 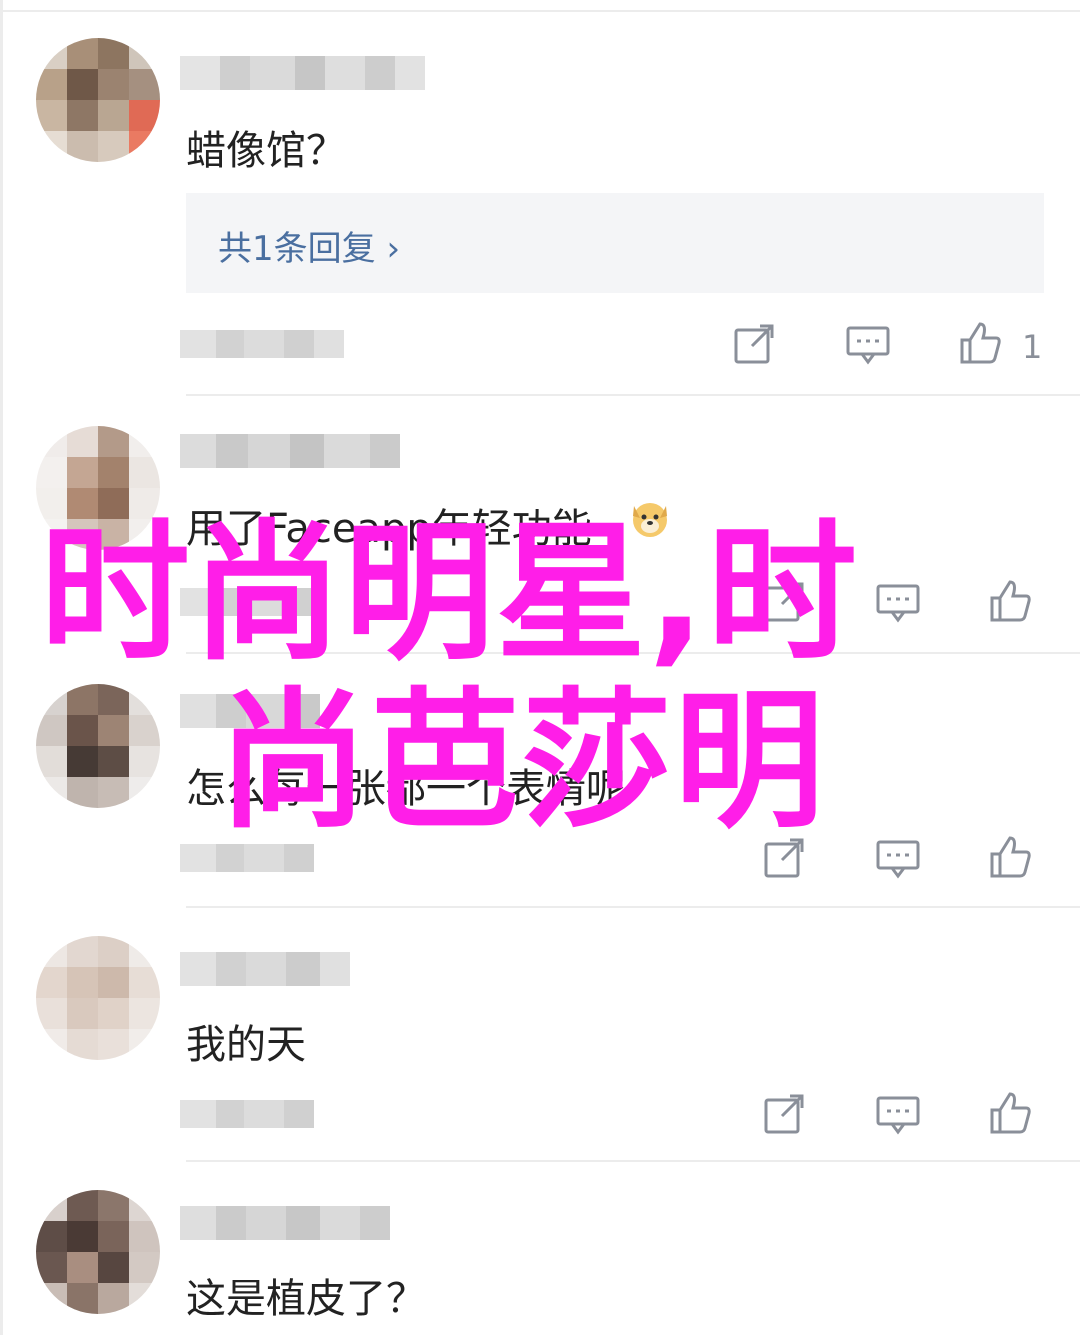 I want to click on view-replies-link: 共1条回复 ›, so click(x=309, y=245).